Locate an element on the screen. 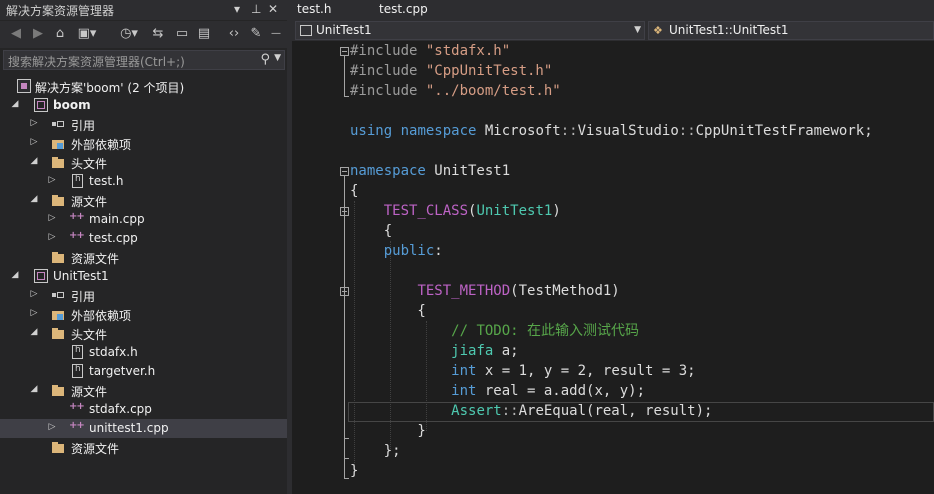 The width and height of the screenshot is (934, 494). forward-icon: ▶ is located at coordinates (38, 34).